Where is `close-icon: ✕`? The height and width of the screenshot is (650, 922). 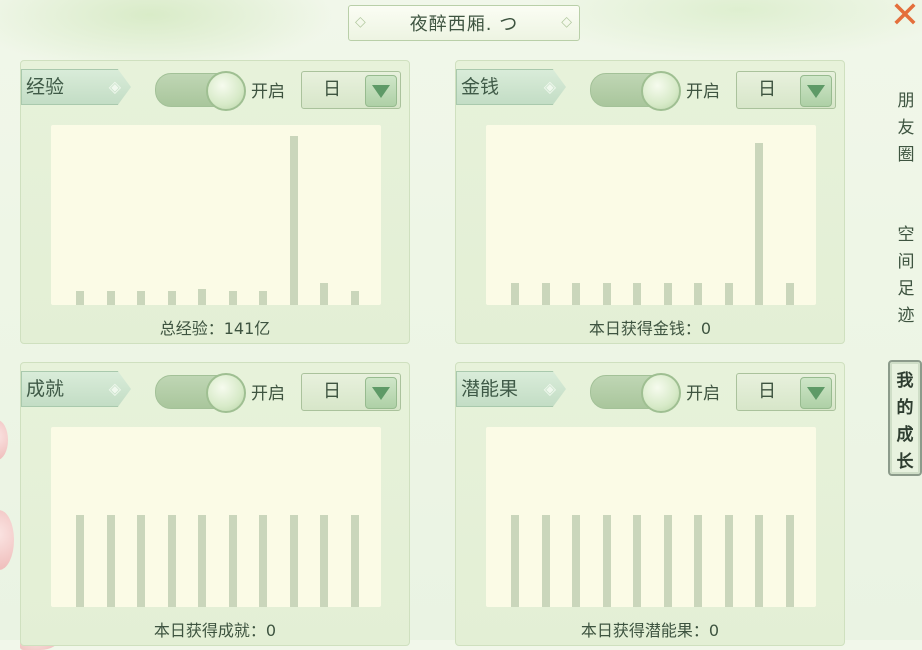
close-icon: ✕ is located at coordinates (905, 18).